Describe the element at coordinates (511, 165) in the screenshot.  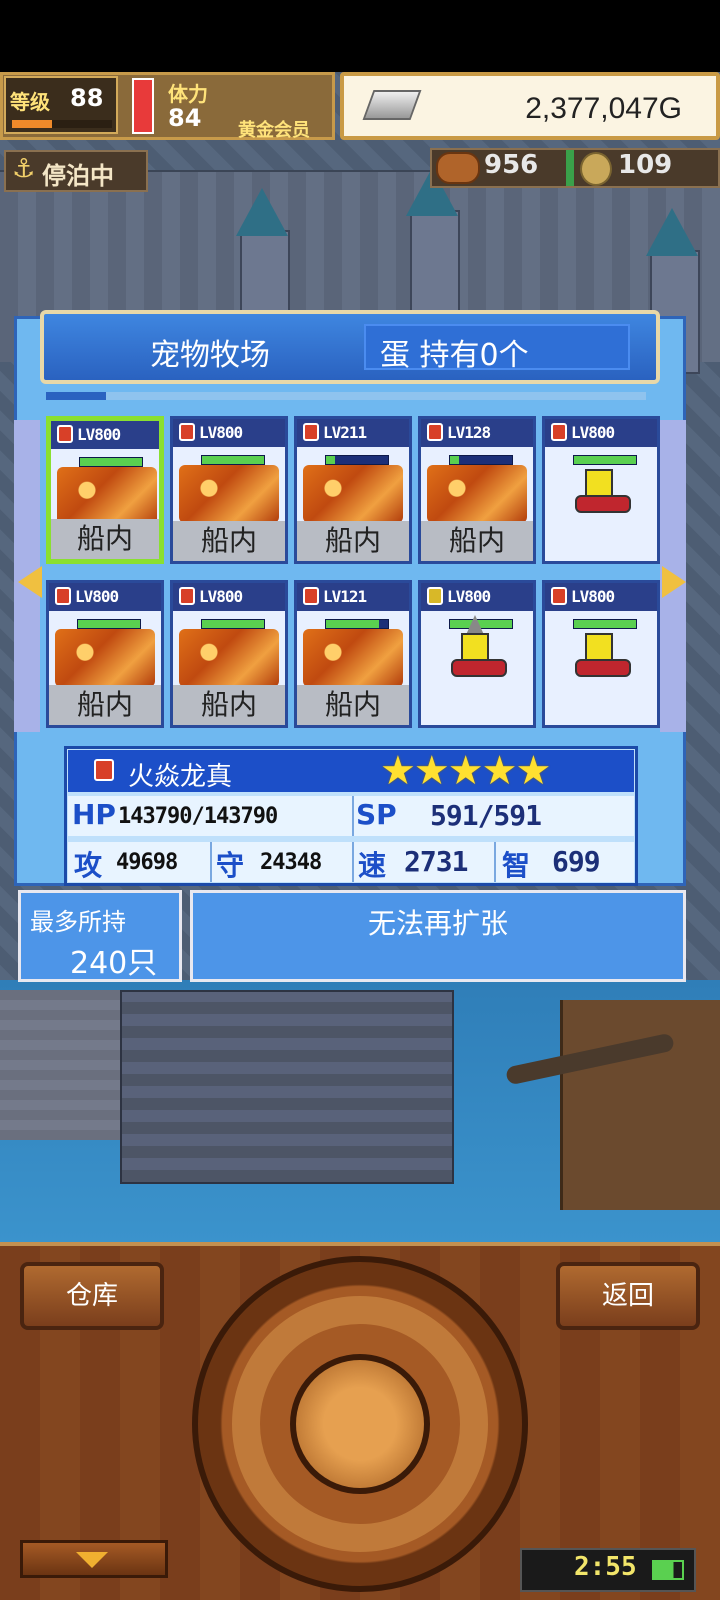
I see `resource-a-value: 956` at that location.